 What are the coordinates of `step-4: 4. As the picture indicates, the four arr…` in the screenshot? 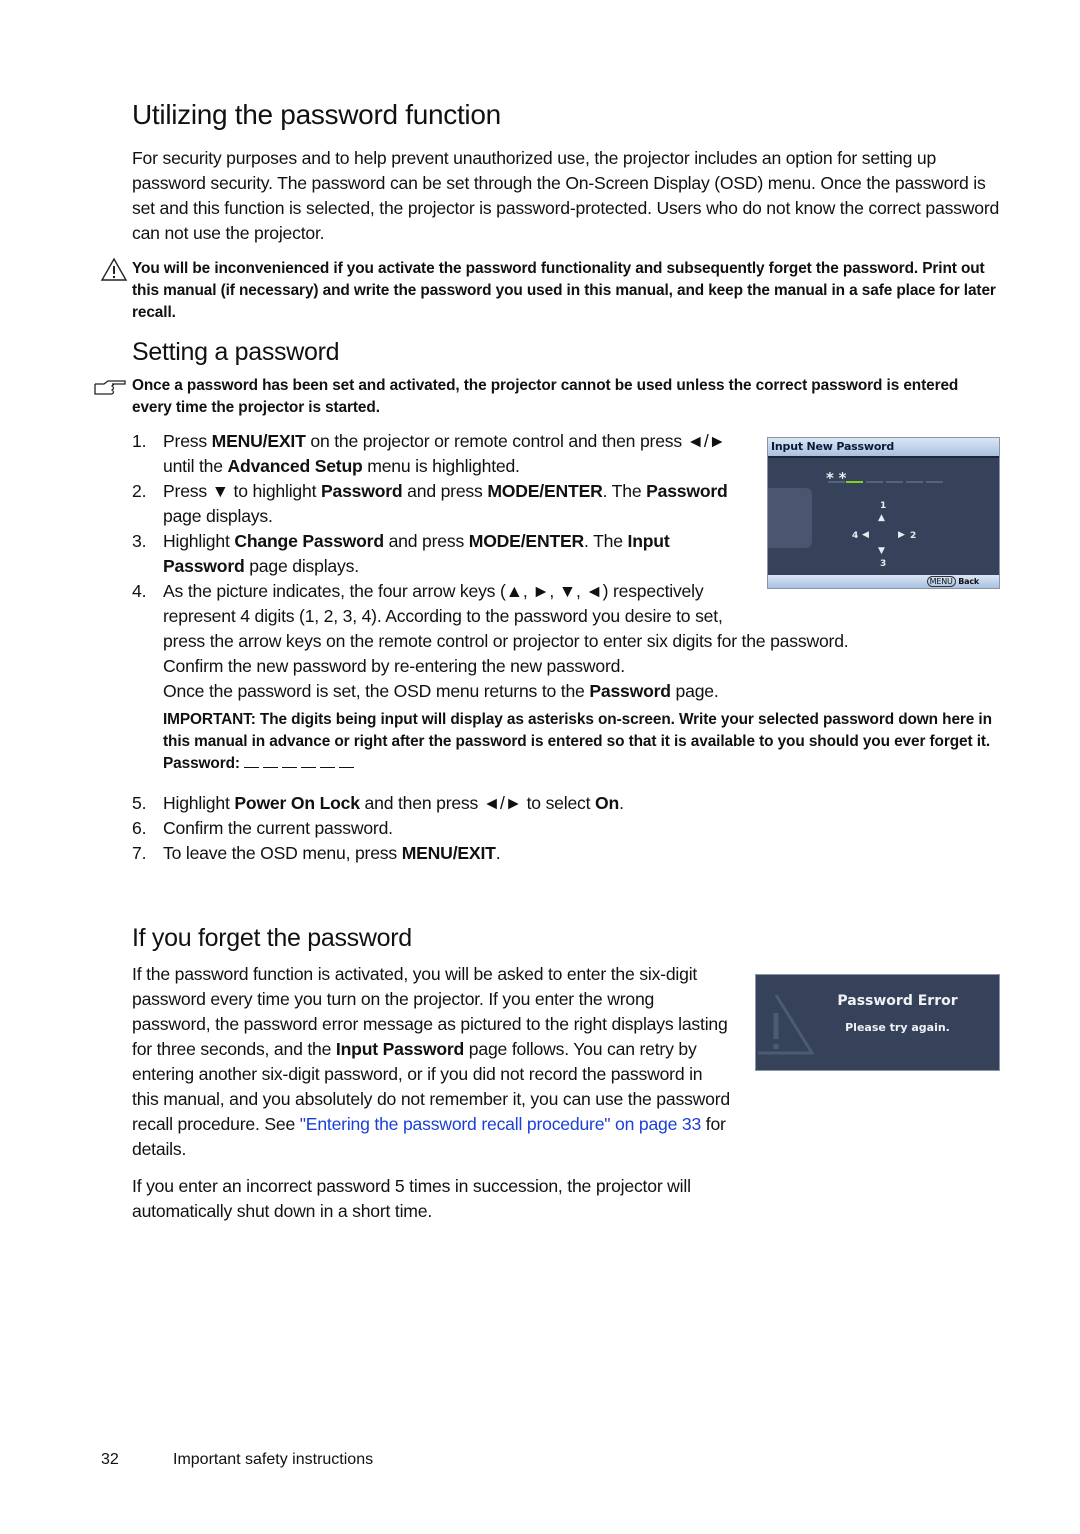 It's located at (566, 677).